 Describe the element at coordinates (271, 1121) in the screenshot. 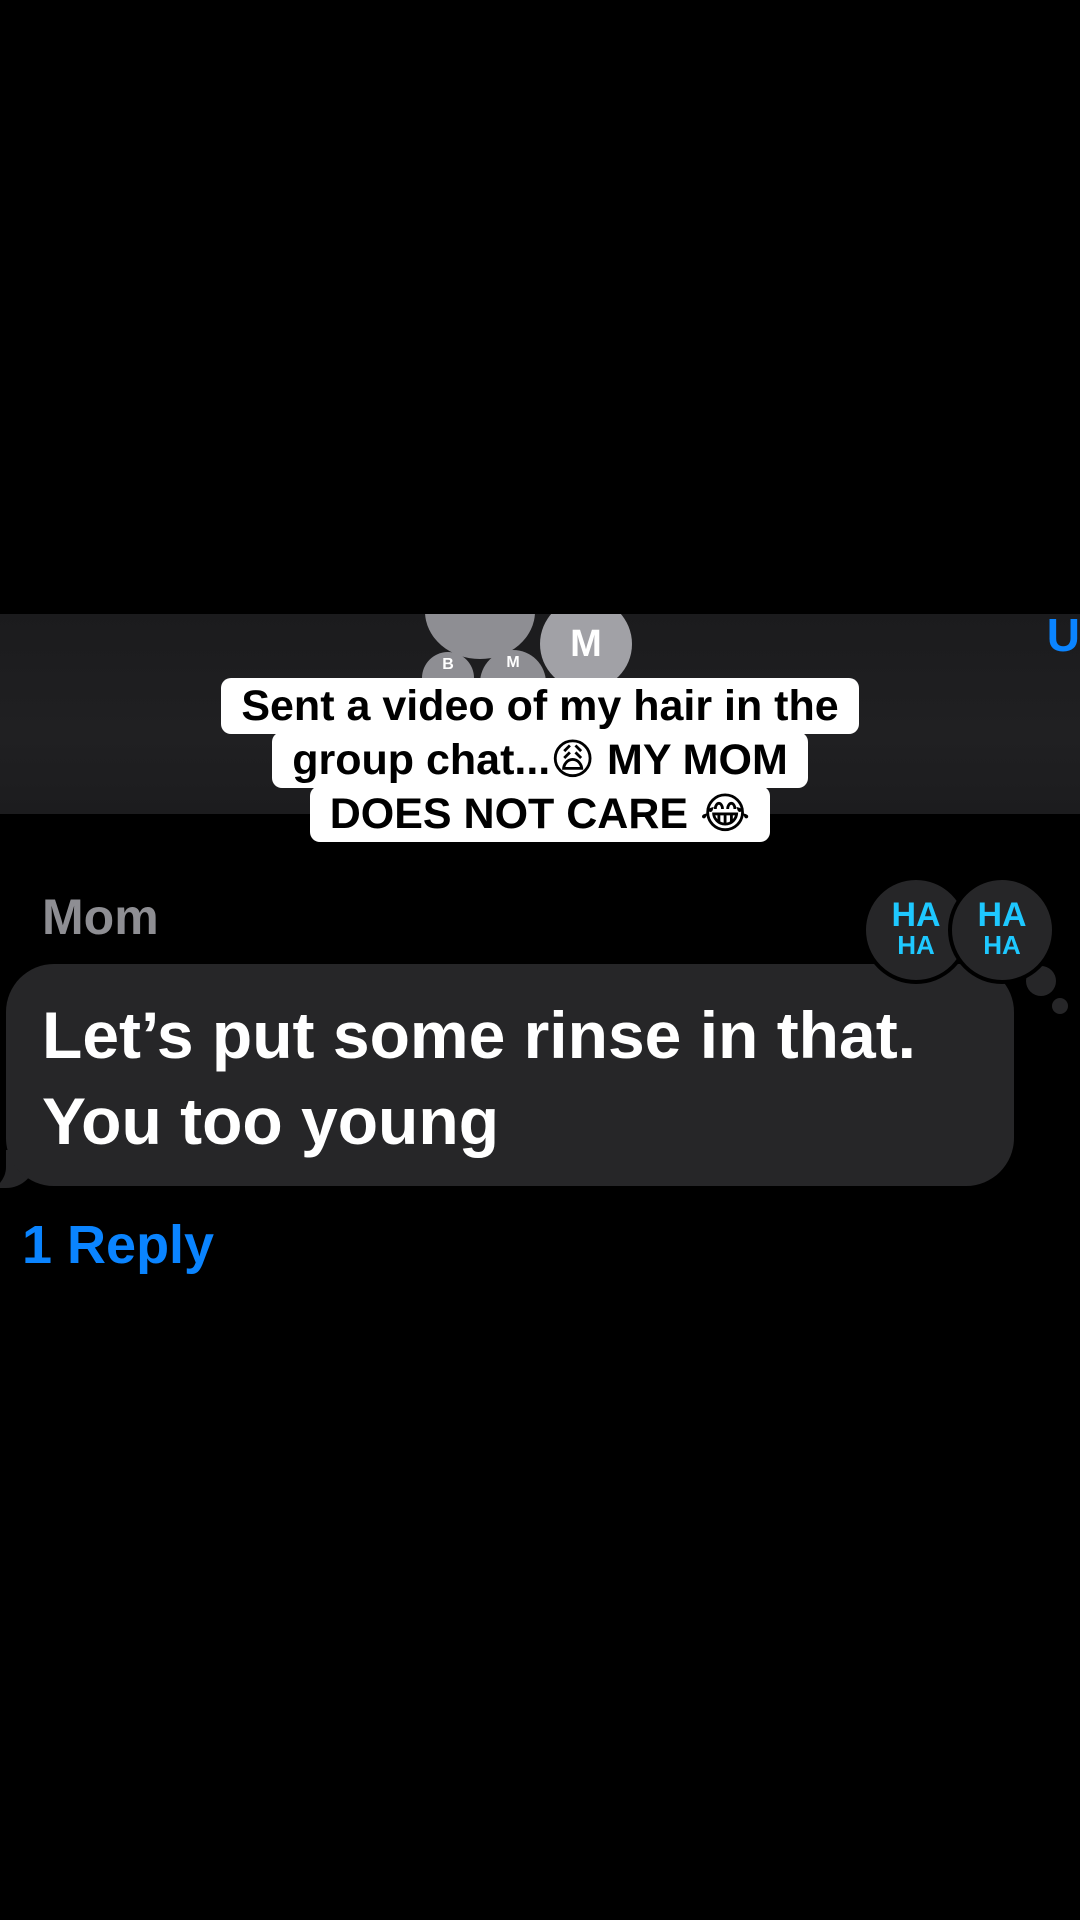

I see `message-text-line: You too young` at that location.